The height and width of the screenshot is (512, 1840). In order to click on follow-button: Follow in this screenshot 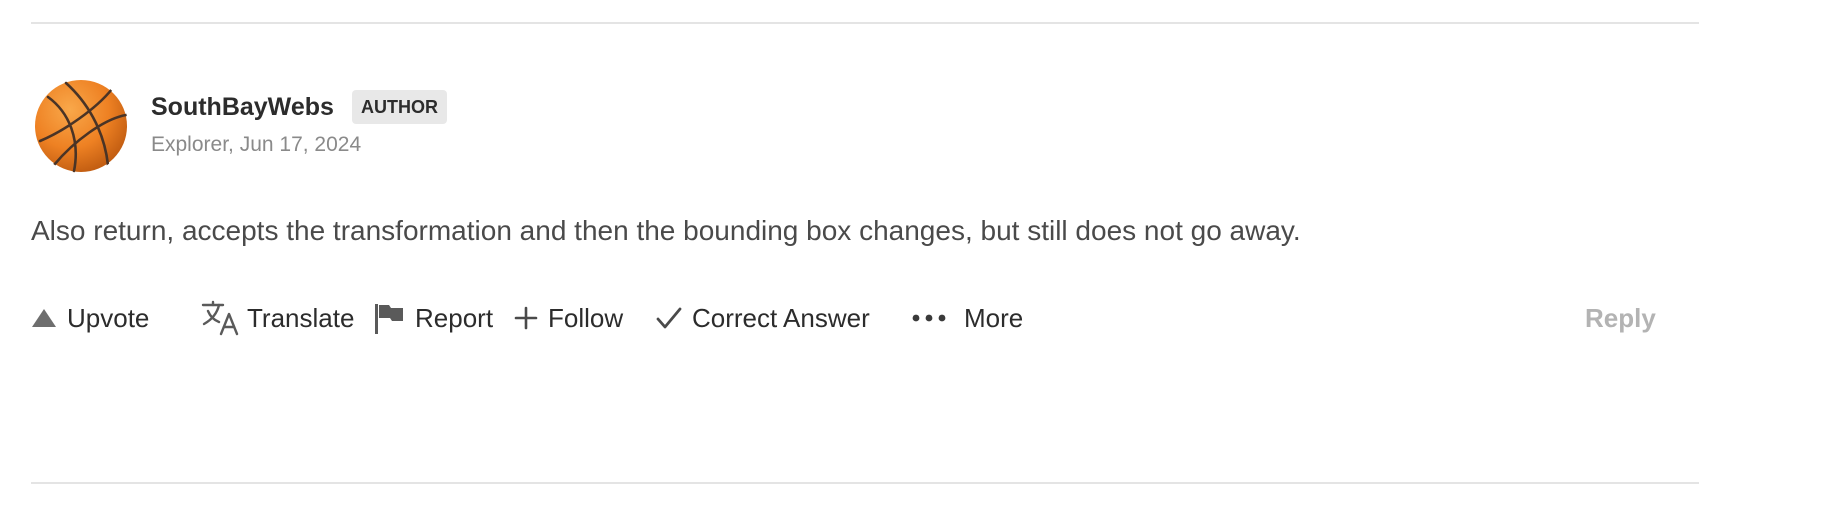, I will do `click(568, 318)`.